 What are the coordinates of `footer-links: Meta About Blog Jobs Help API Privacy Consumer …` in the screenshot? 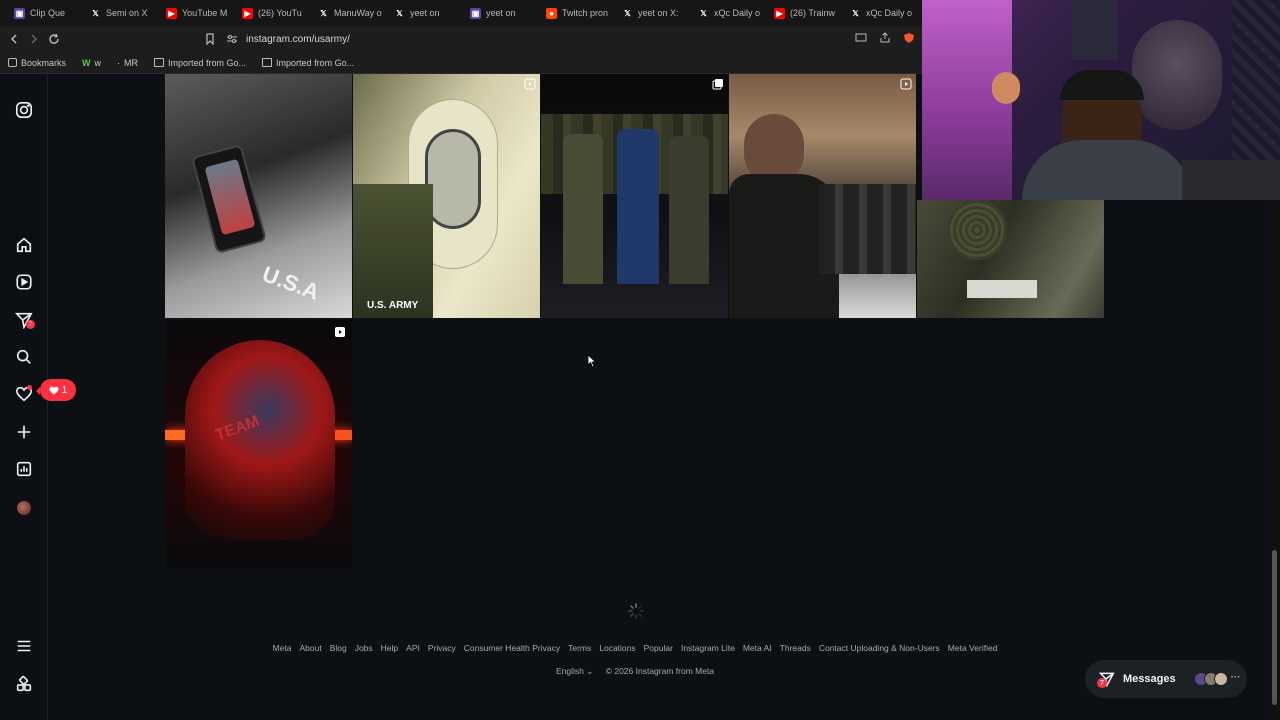 It's located at (635, 648).